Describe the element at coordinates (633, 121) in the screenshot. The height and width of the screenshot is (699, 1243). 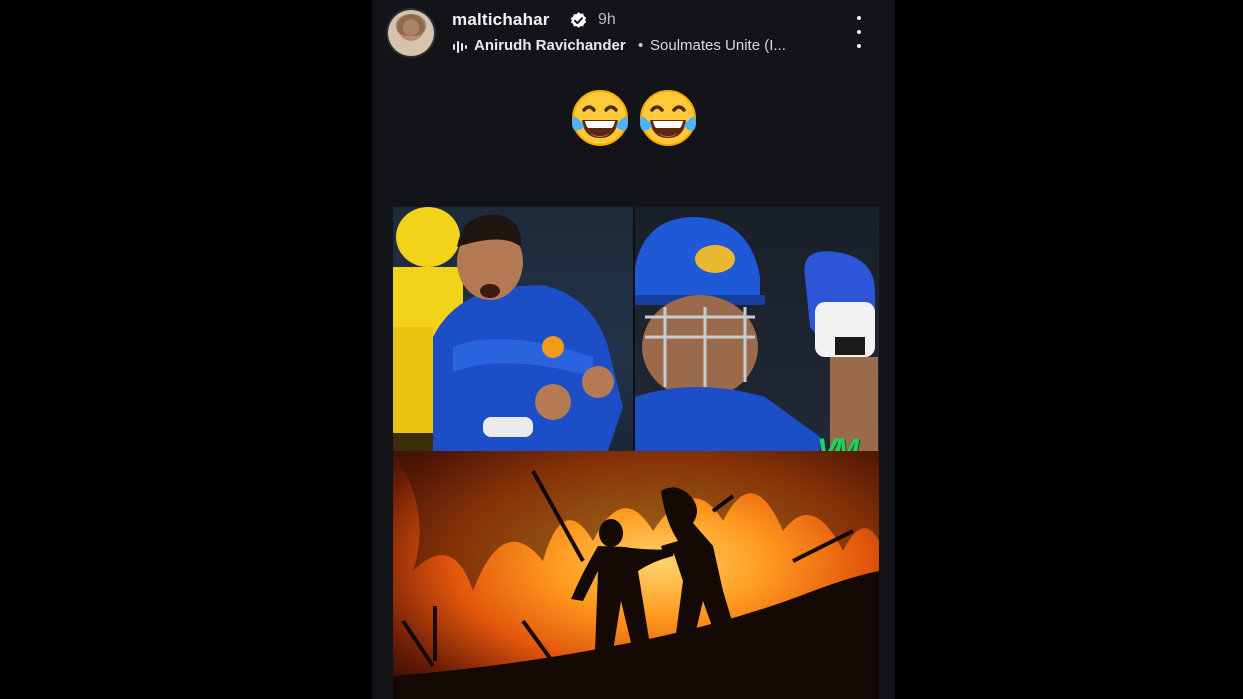
I see `caption-emojis` at that location.